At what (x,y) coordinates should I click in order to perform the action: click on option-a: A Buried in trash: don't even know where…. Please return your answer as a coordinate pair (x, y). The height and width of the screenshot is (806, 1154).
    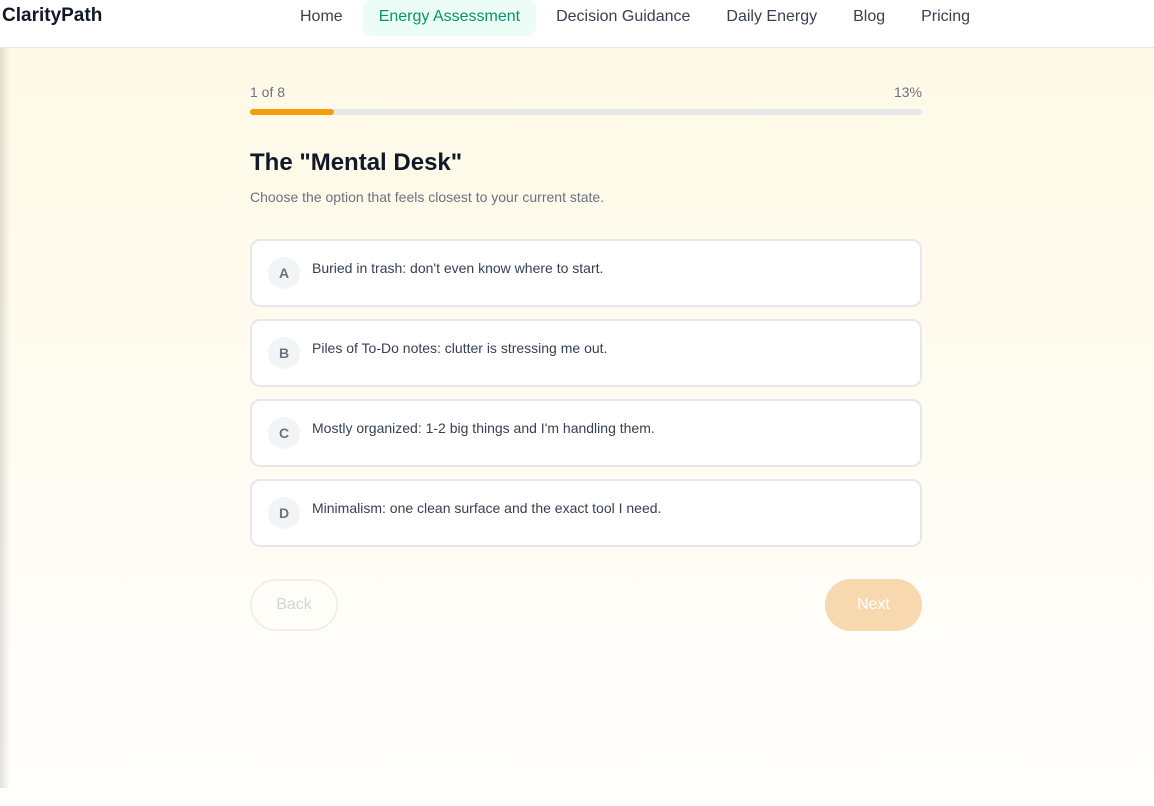
    Looking at the image, I should click on (586, 273).